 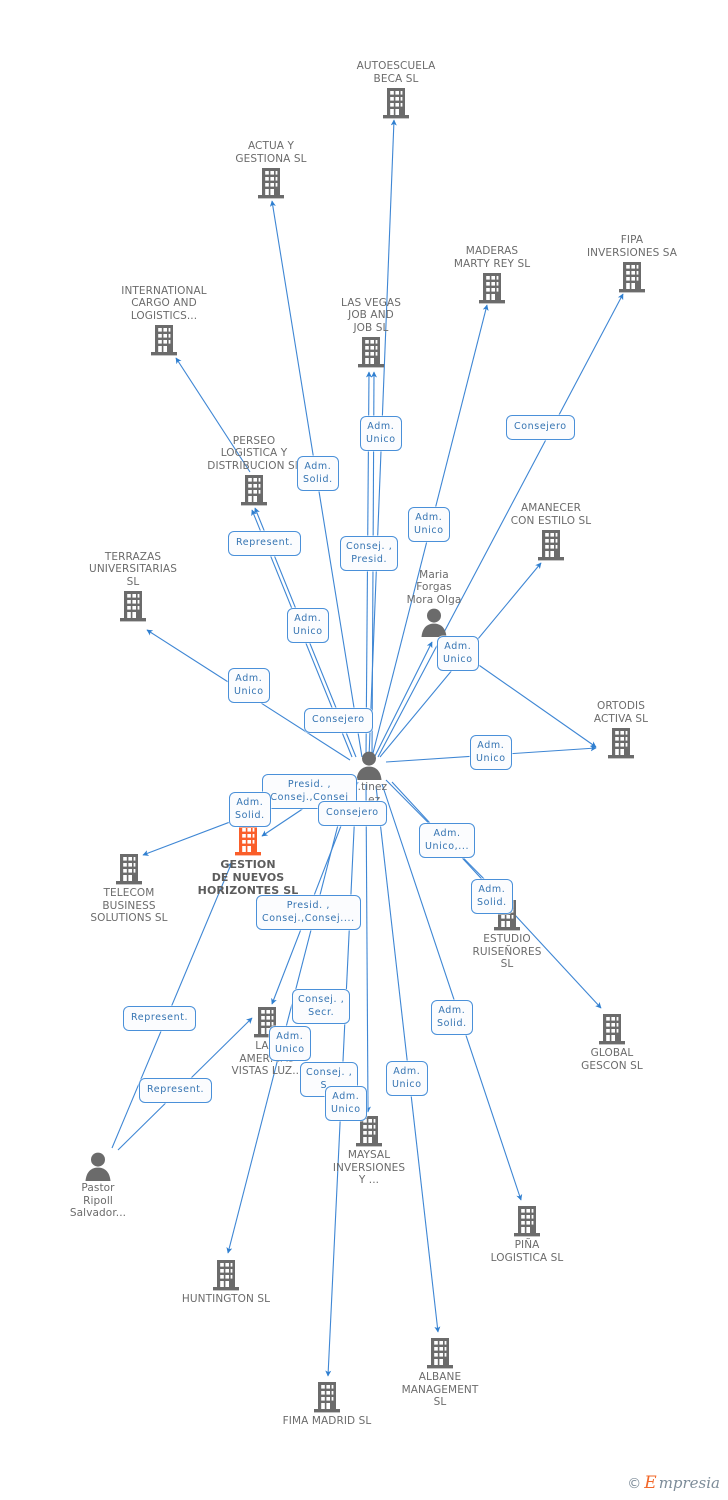 I want to click on node-telecom: TELECOM BUSINESS SOLUTIONS SL, so click(x=129, y=888).